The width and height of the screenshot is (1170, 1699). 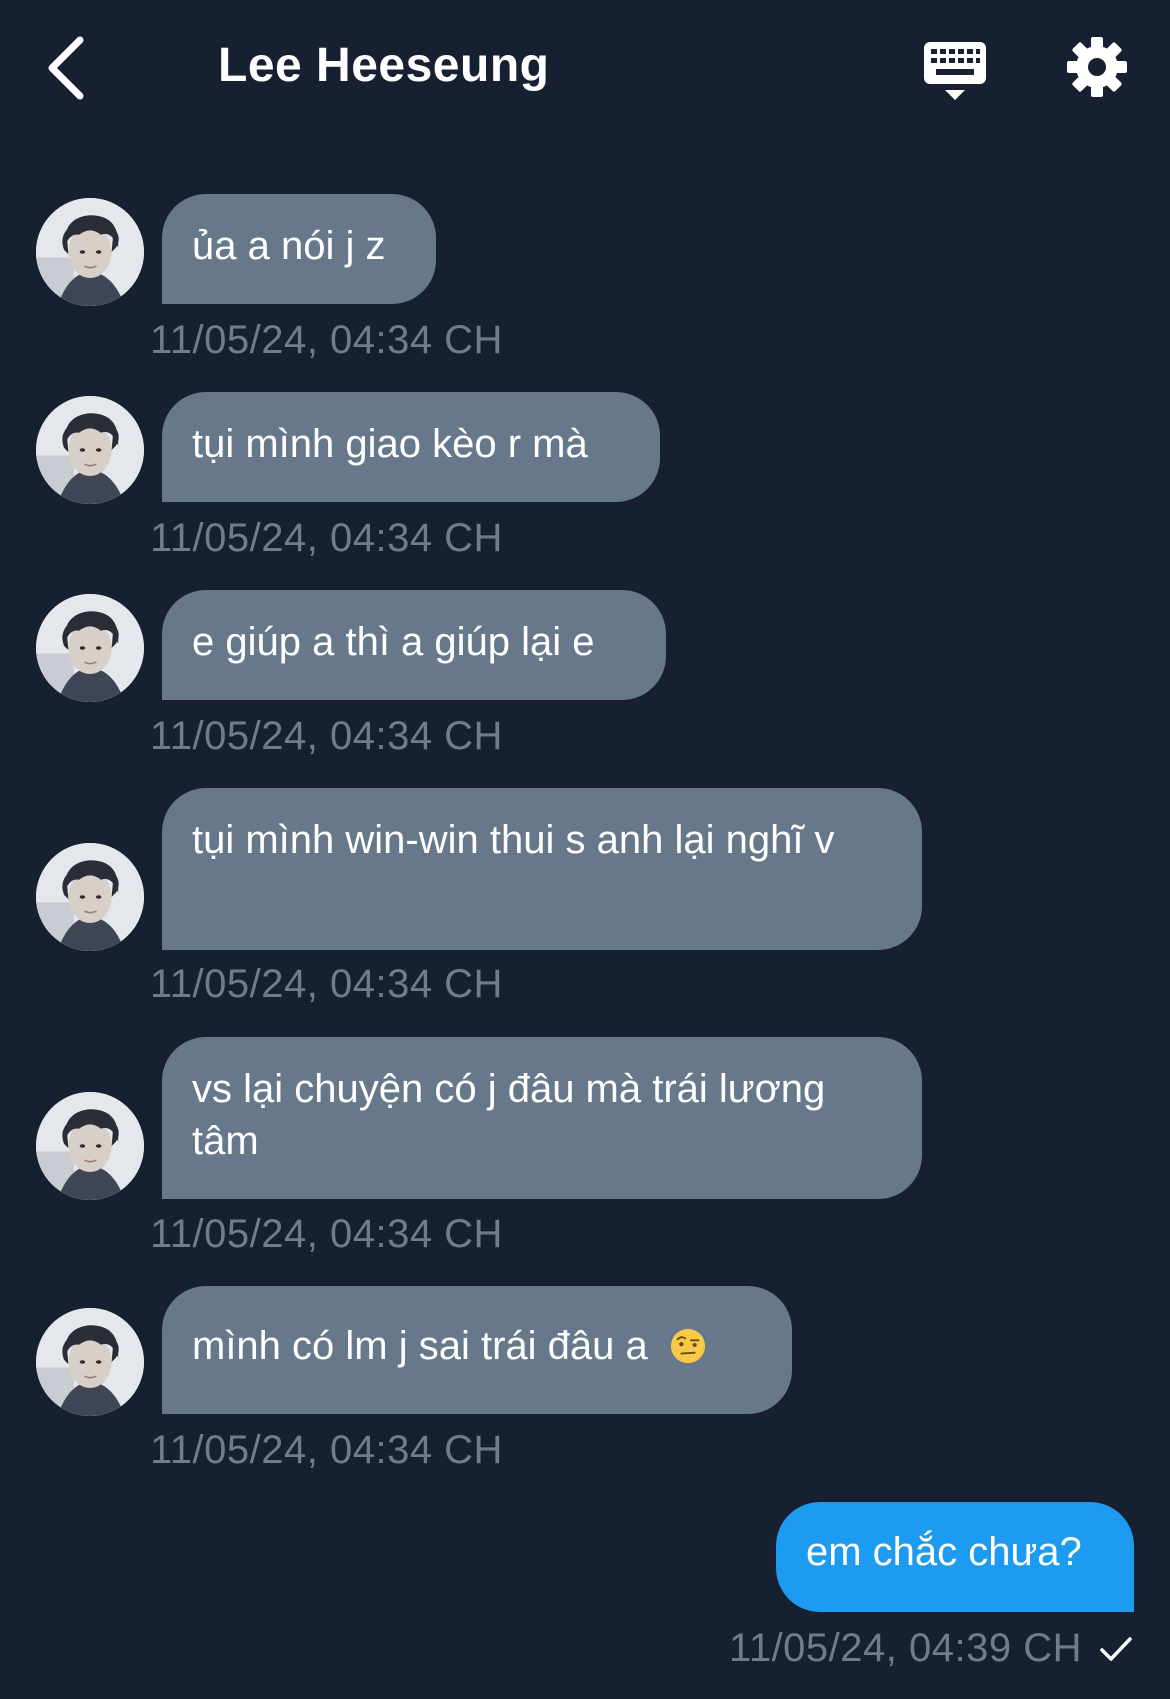 I want to click on message-text: mình có lm j sai trái đâu a, so click(x=420, y=1346).